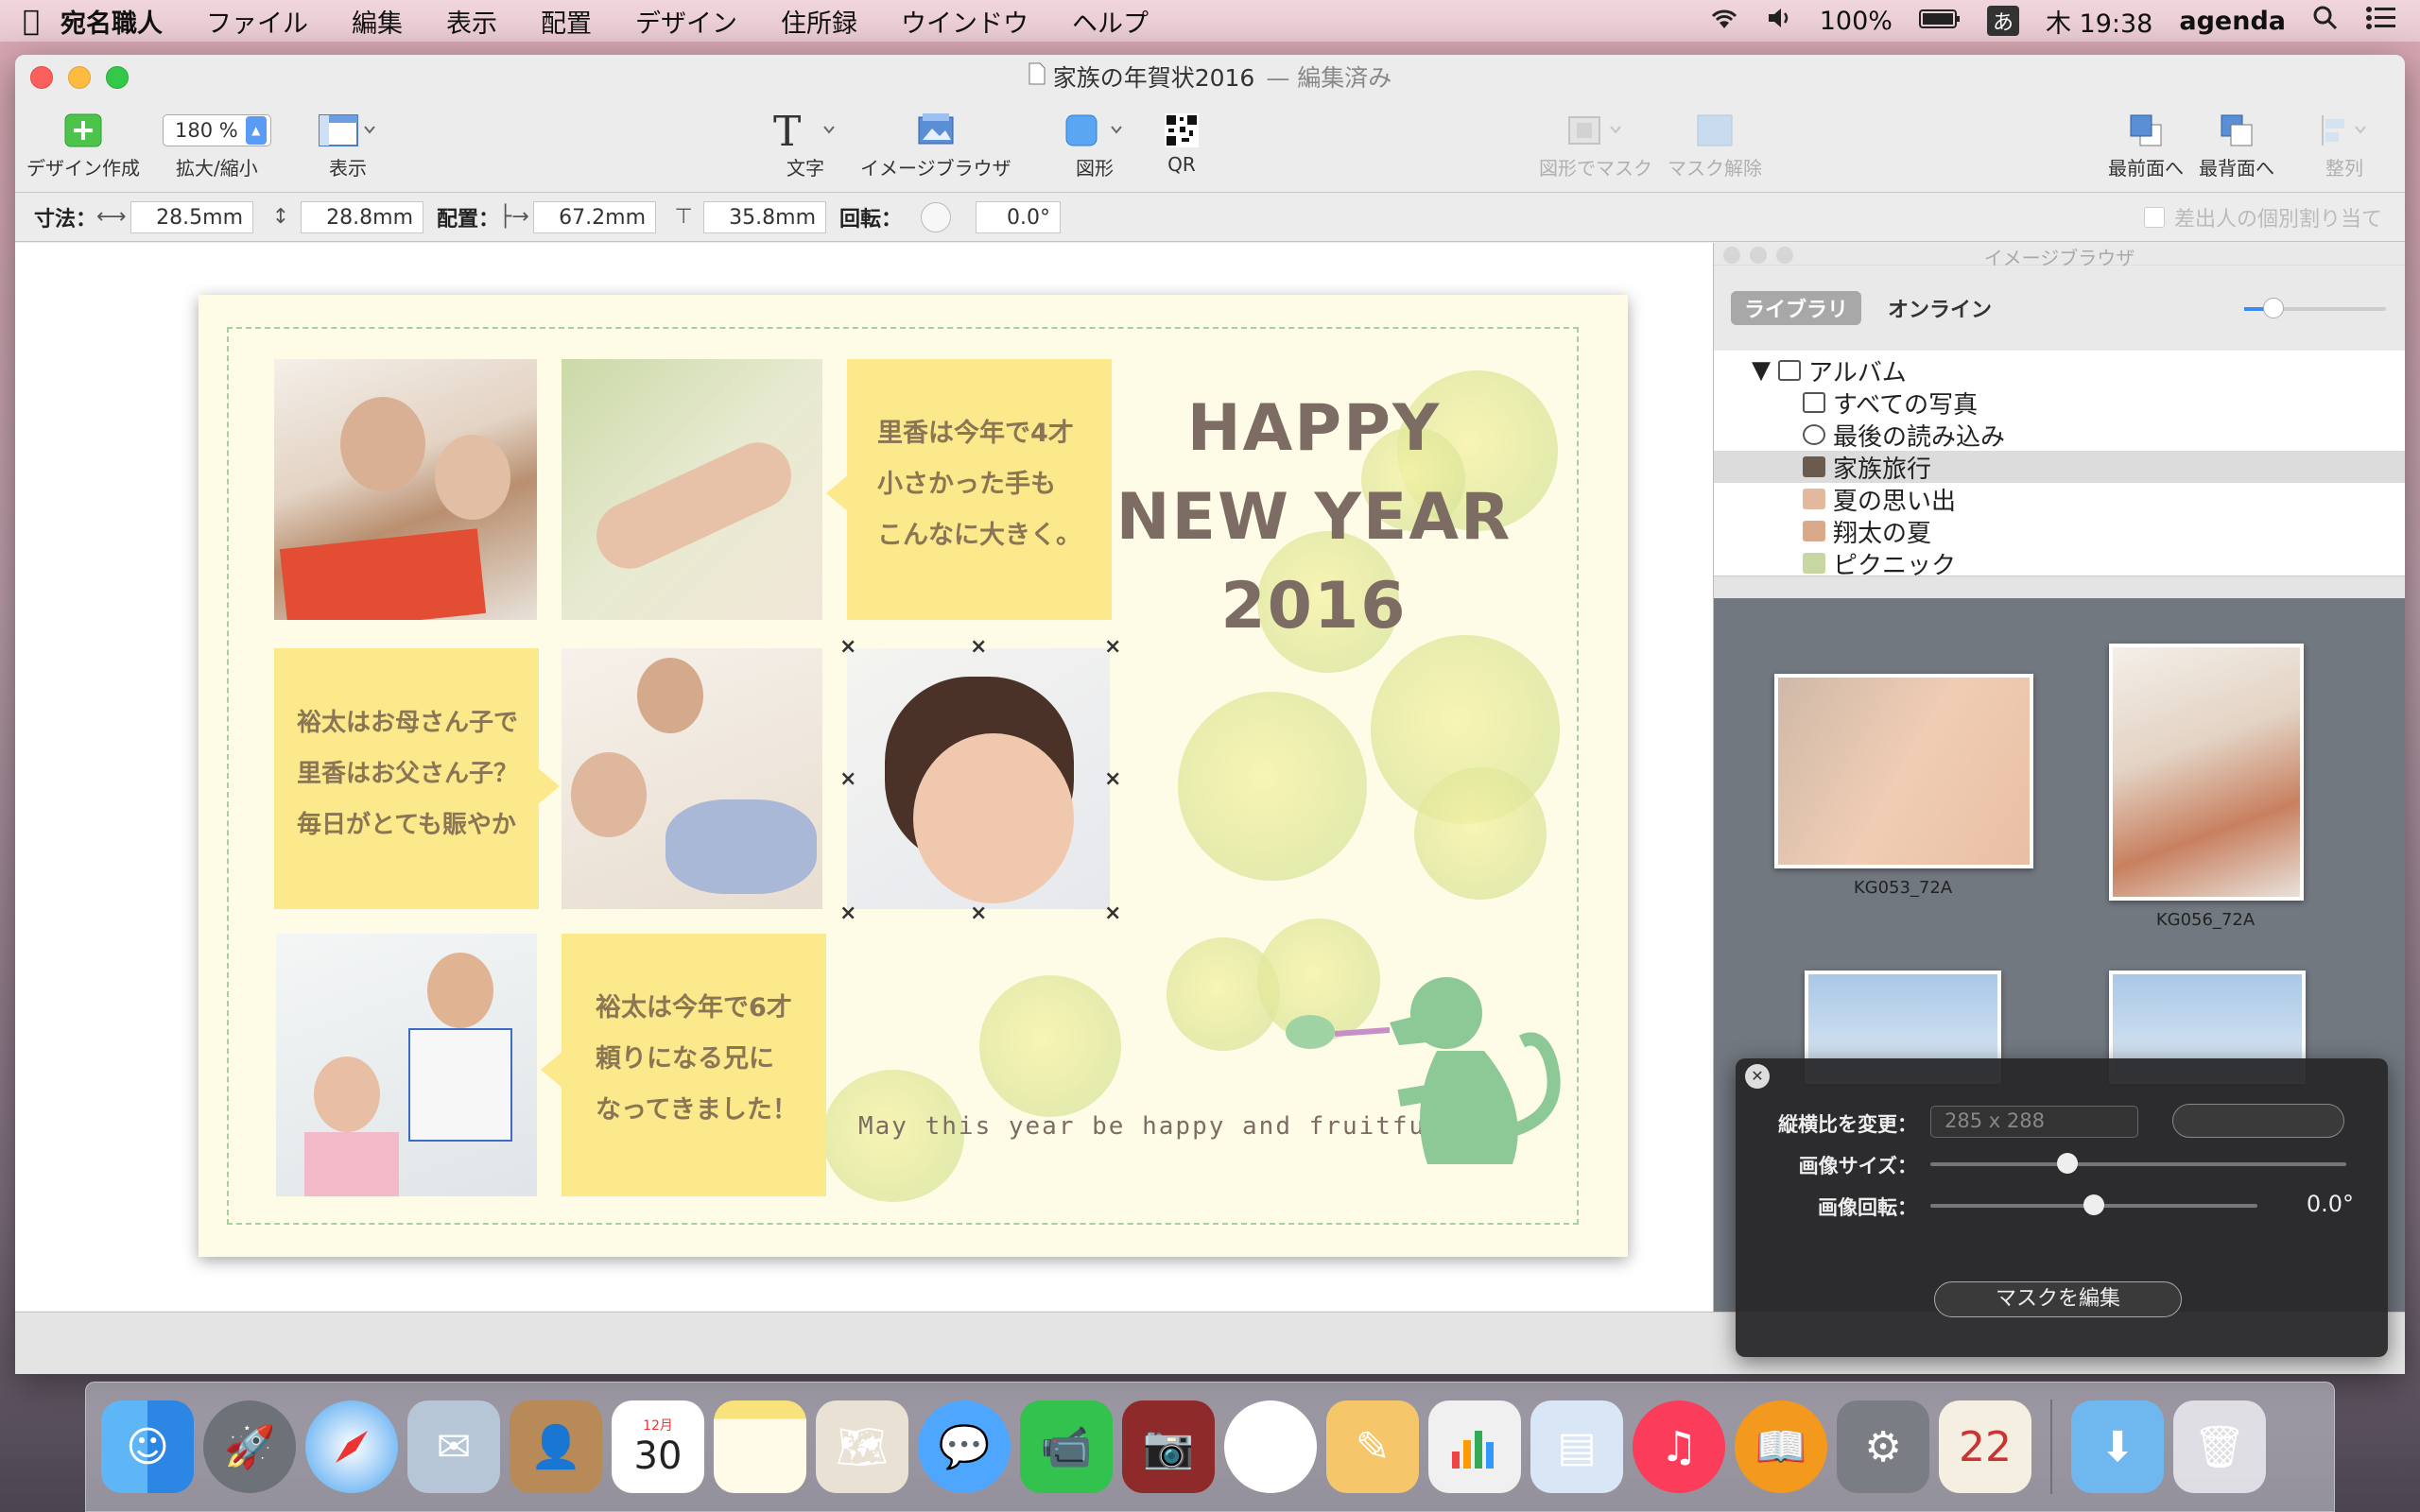 Image resolution: width=2420 pixels, height=1512 pixels. Describe the element at coordinates (862, 1446) in the screenshot. I see `maps-icon: 🗺` at that location.